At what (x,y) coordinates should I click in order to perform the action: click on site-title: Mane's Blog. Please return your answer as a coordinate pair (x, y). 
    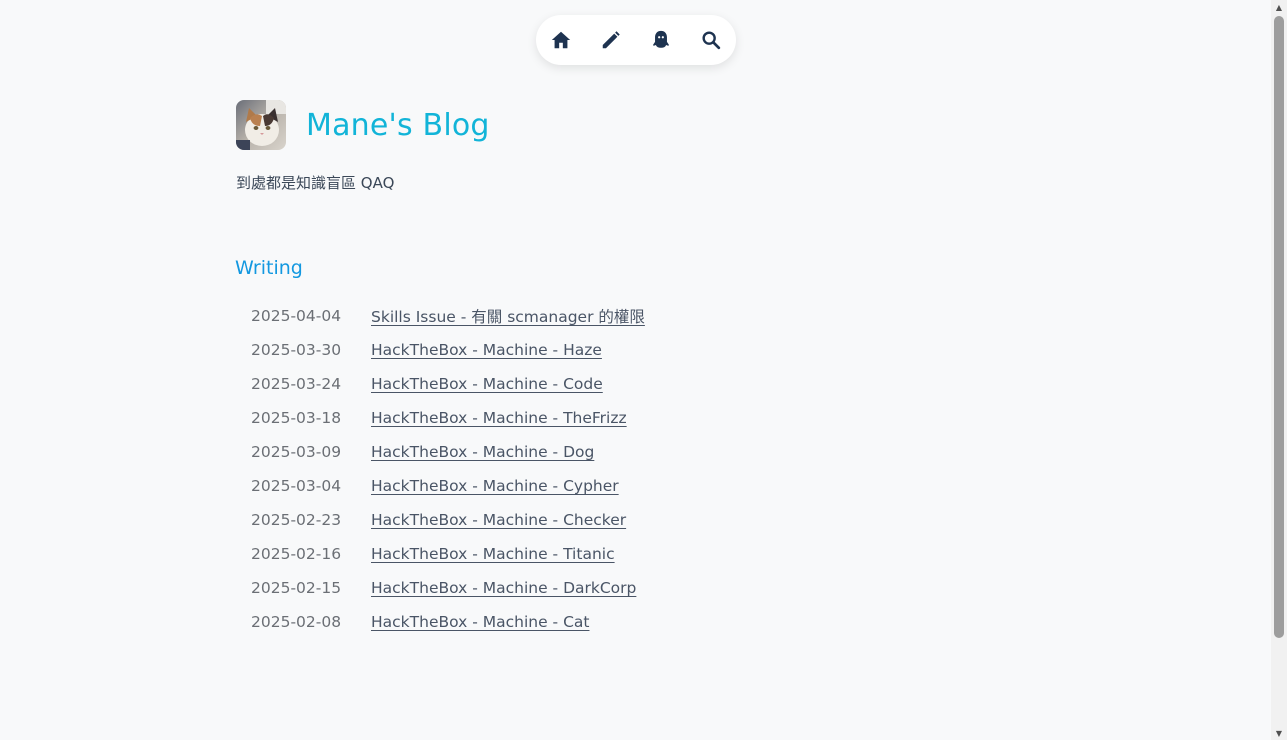
    Looking at the image, I should click on (398, 125).